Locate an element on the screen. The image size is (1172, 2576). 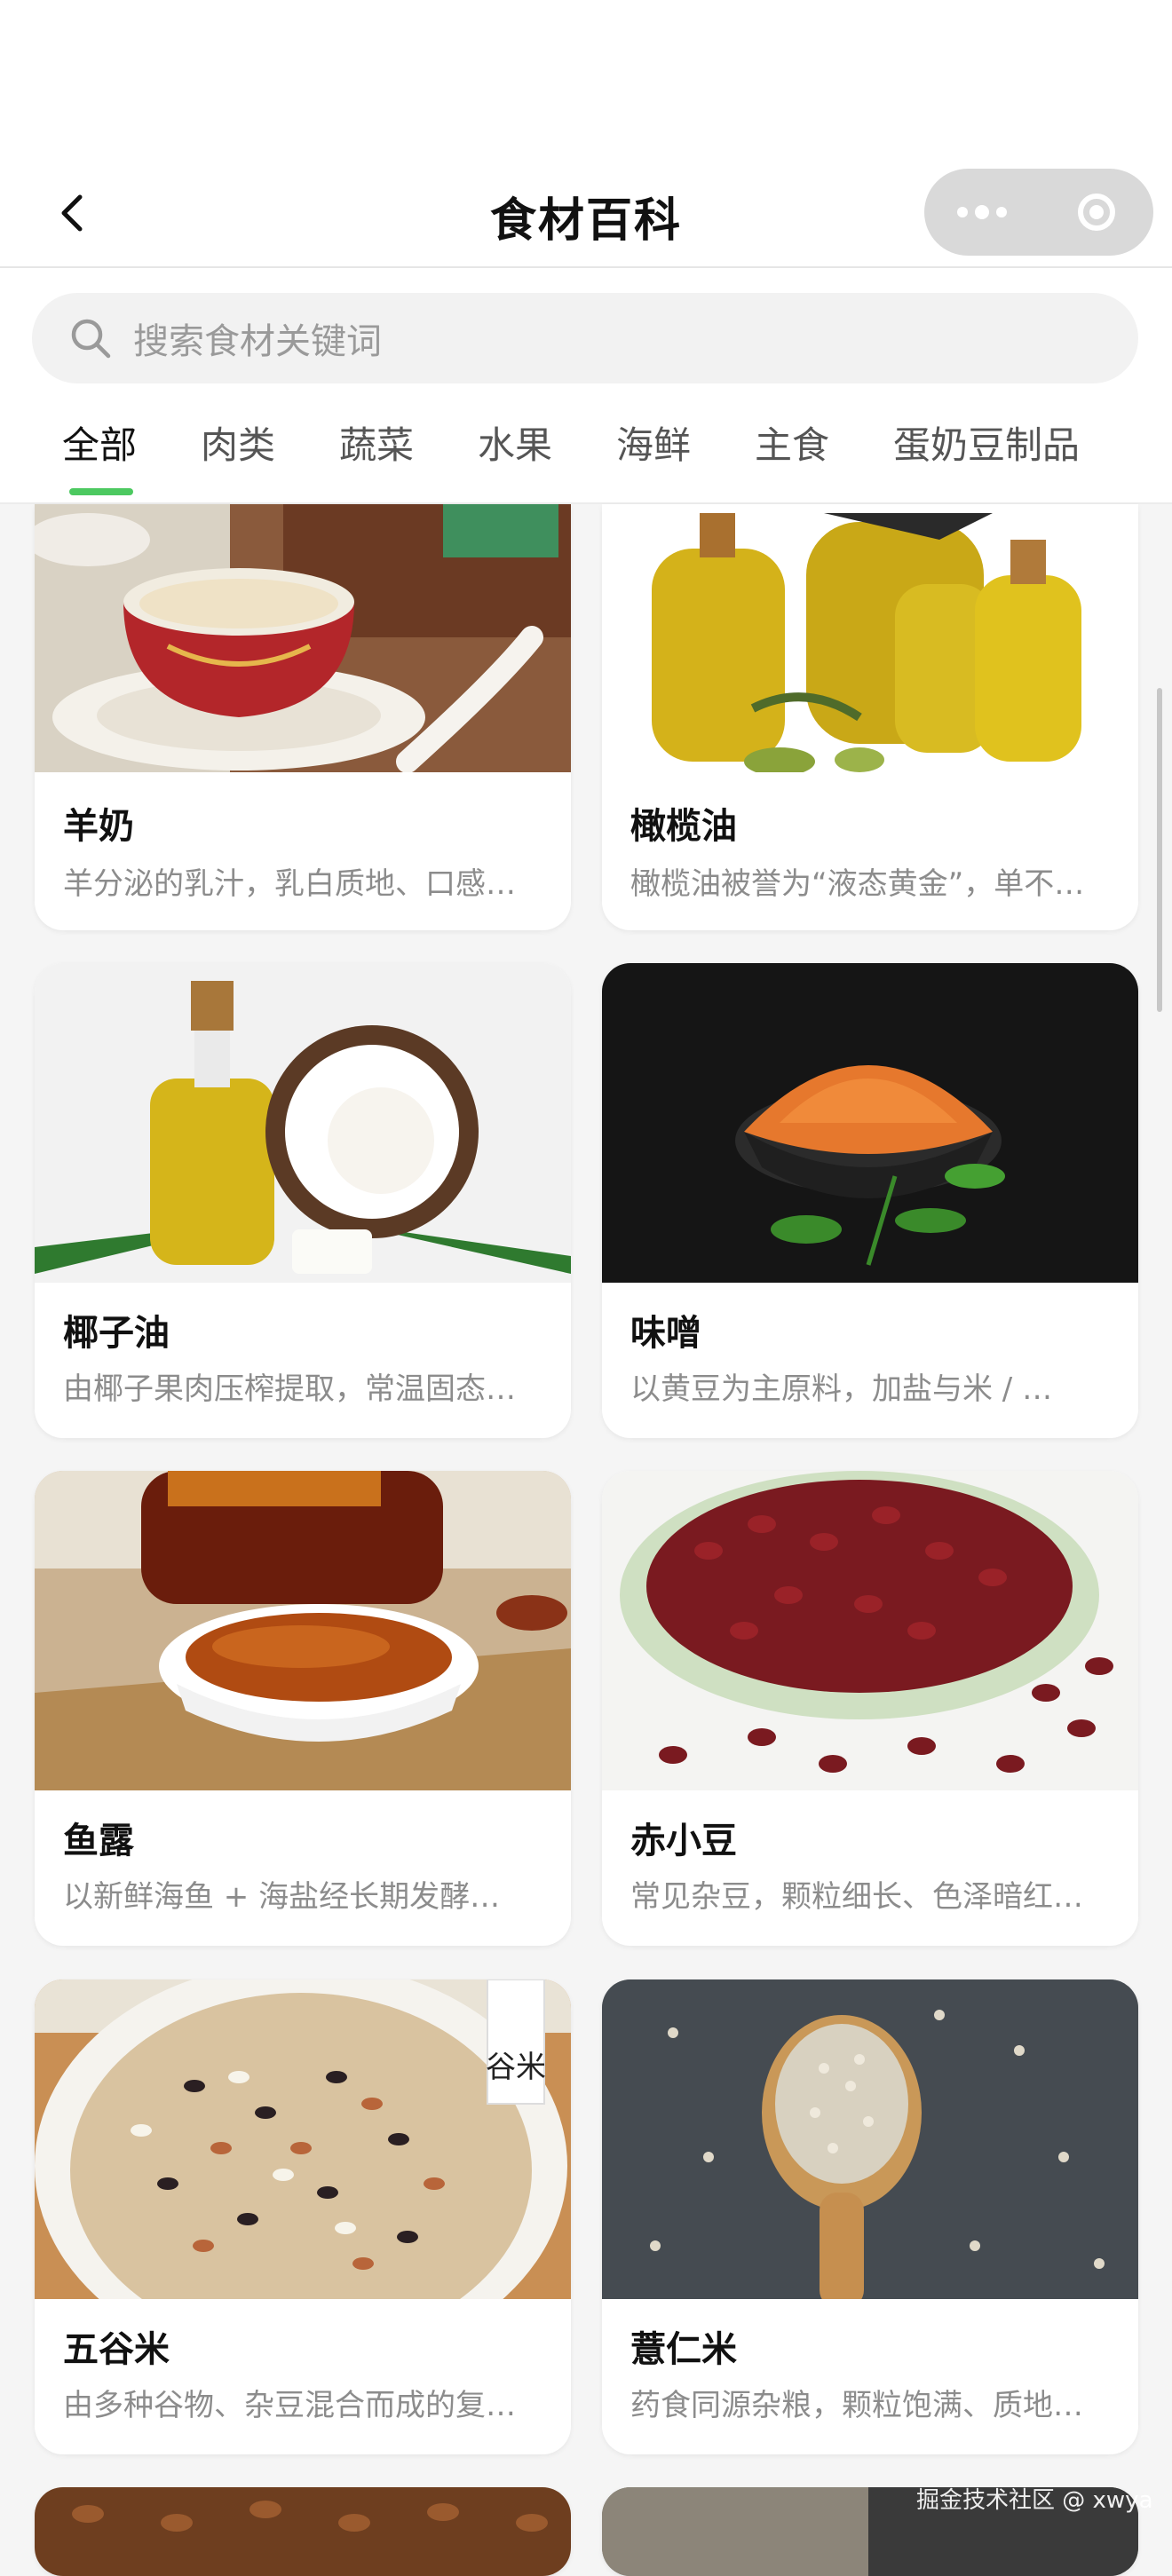
ingredient-name: 椰子油 is located at coordinates (117, 1333).